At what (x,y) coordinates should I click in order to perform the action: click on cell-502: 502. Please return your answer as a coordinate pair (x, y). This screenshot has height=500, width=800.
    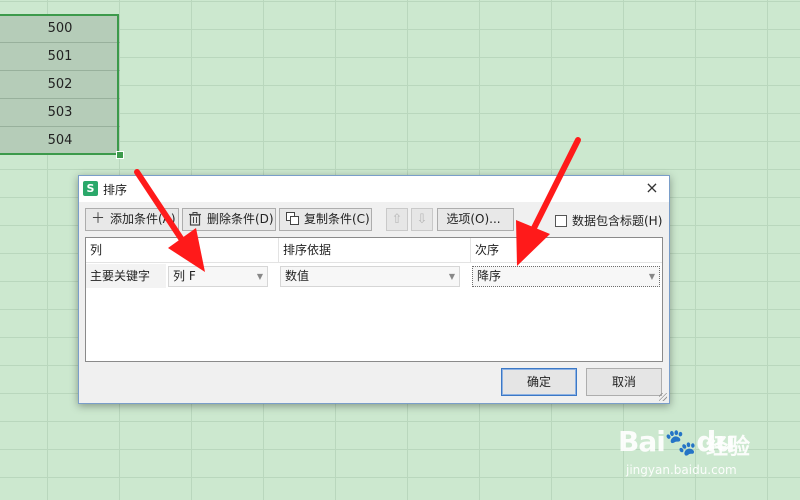
    Looking at the image, I should click on (60, 85).